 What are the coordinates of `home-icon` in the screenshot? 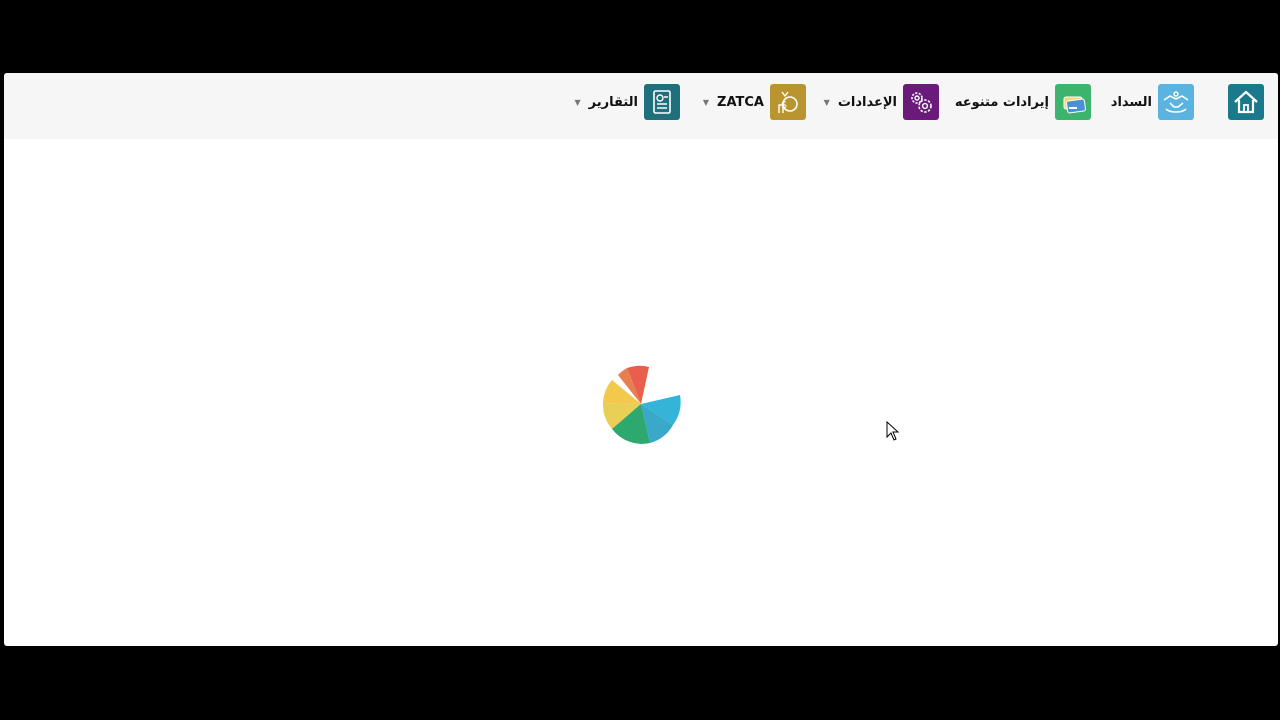 It's located at (1246, 102).